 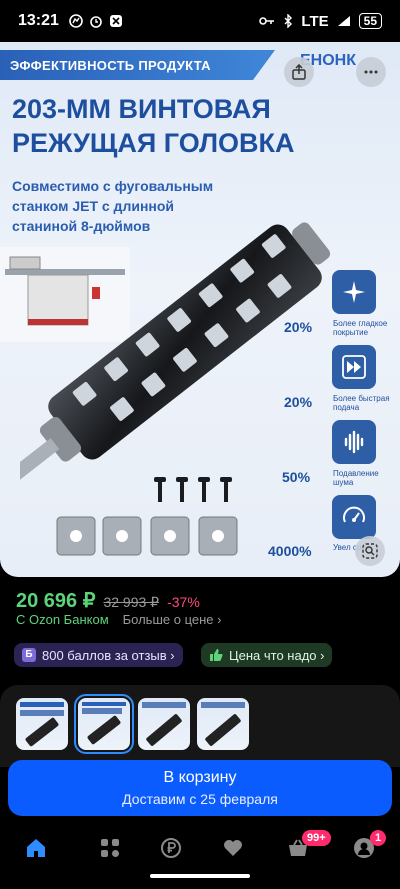 What do you see at coordinates (298, 402) in the screenshot?
I see `feature-feed-percent: 20%` at bounding box center [298, 402].